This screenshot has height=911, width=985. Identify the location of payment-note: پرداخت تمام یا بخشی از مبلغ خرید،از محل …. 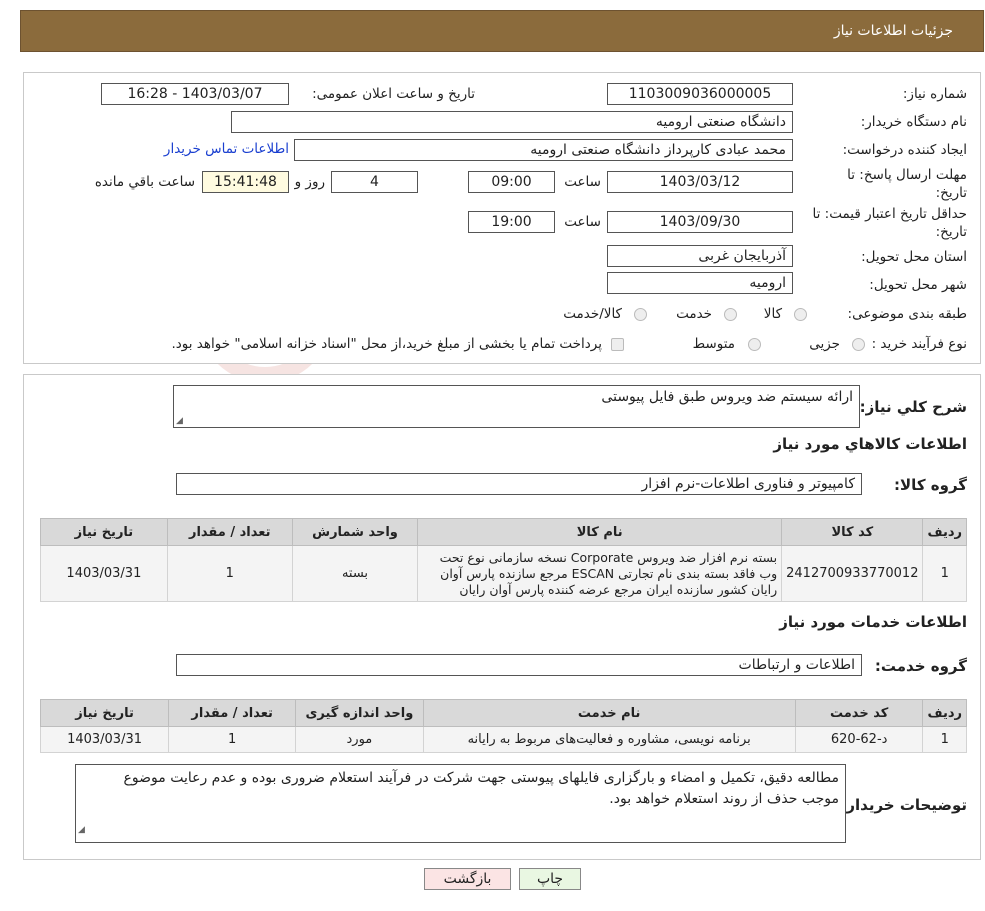
(386, 344).